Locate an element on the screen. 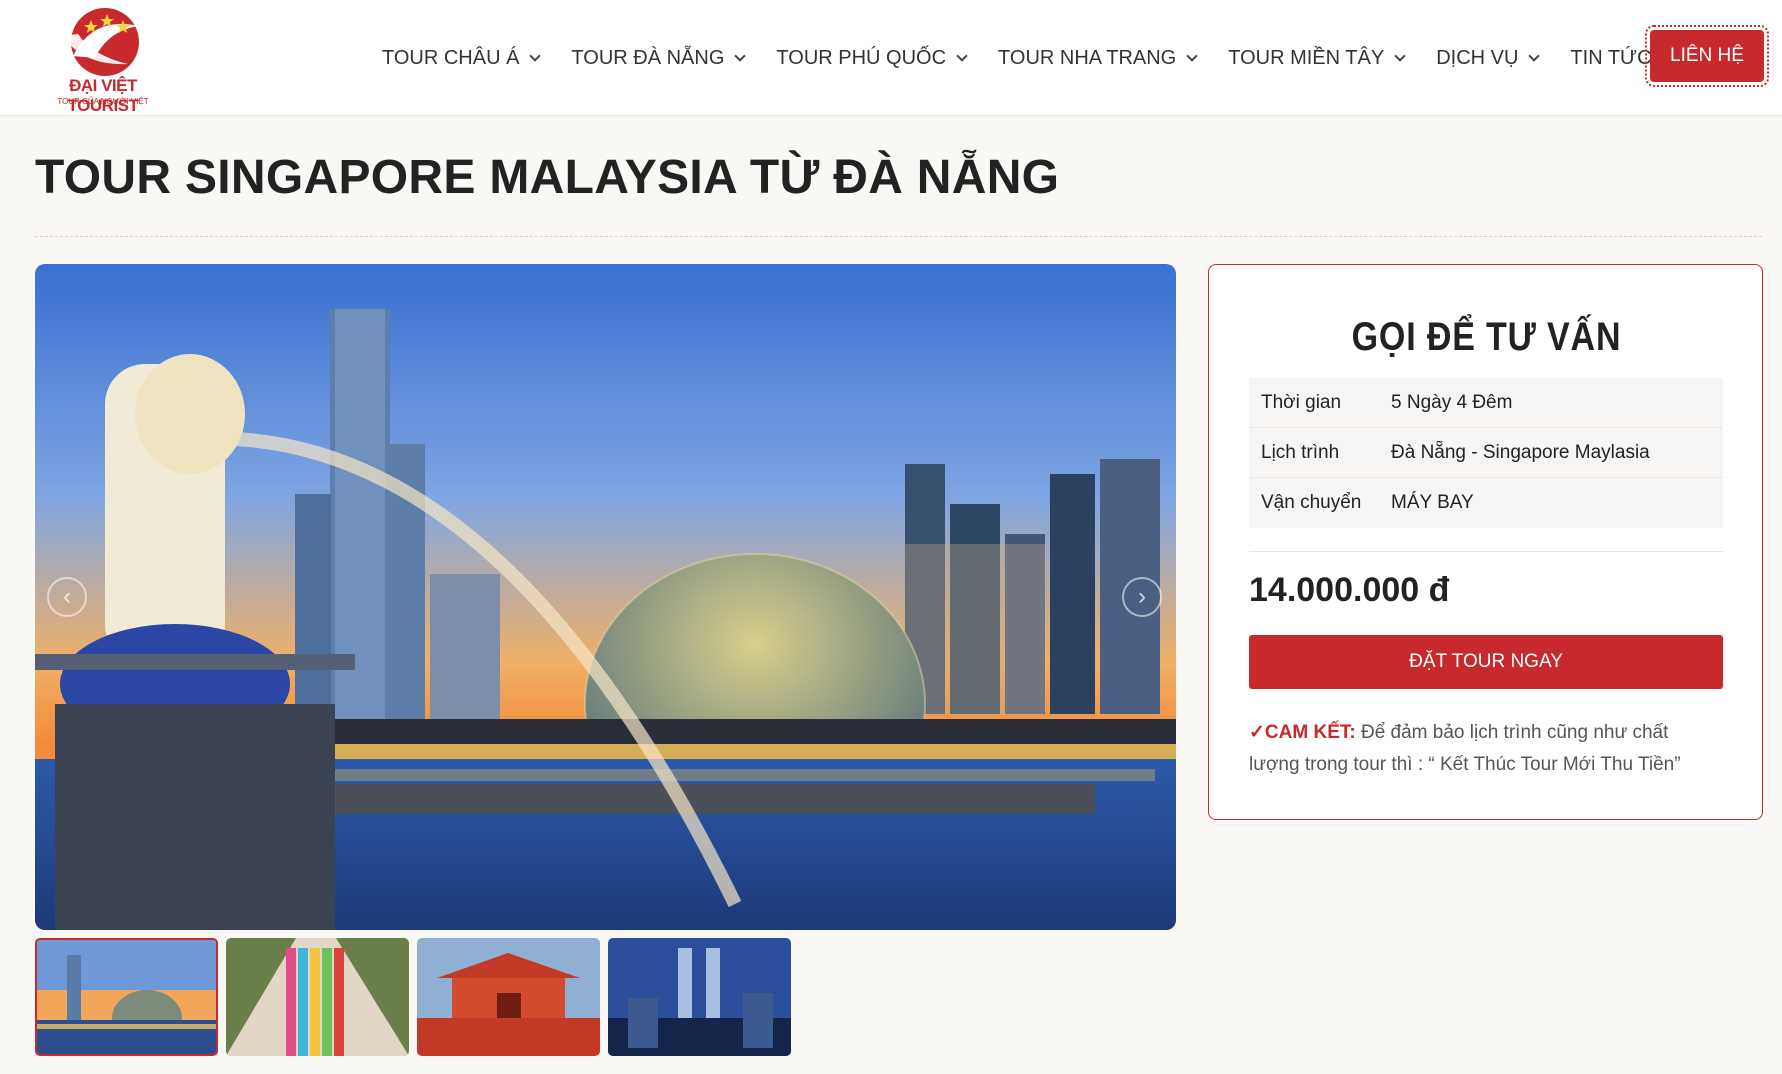 This screenshot has height=1074, width=1782. nav-label: DỊCH VỤ is located at coordinates (1477, 57).